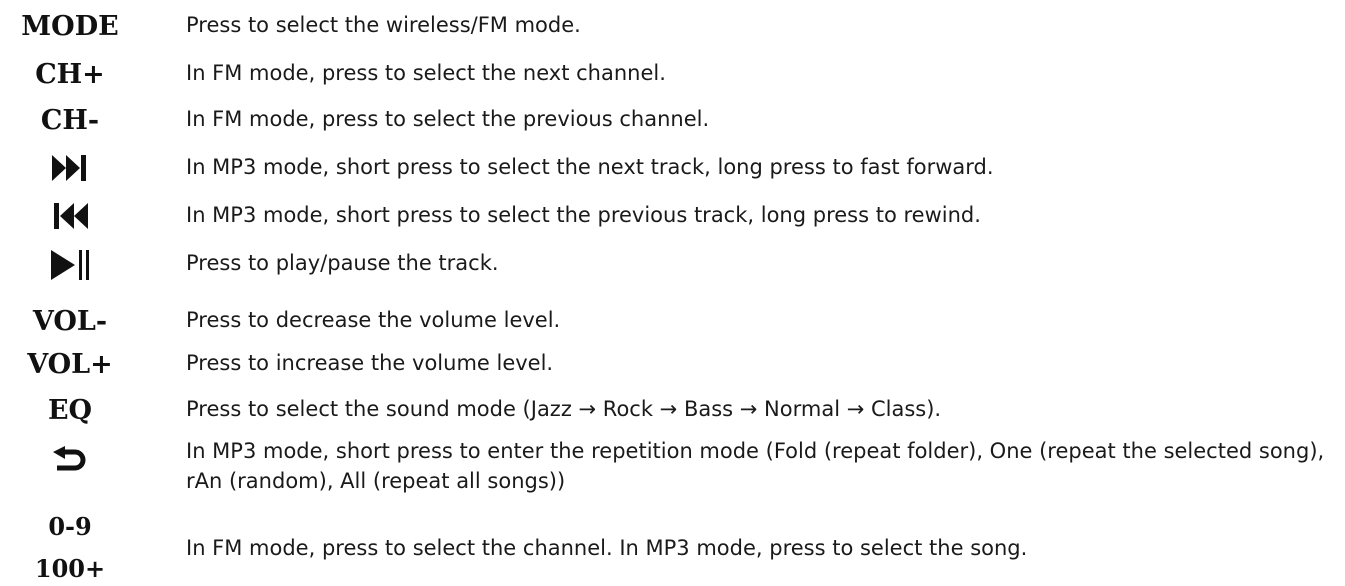  What do you see at coordinates (70, 461) in the screenshot?
I see `repeat-icon` at bounding box center [70, 461].